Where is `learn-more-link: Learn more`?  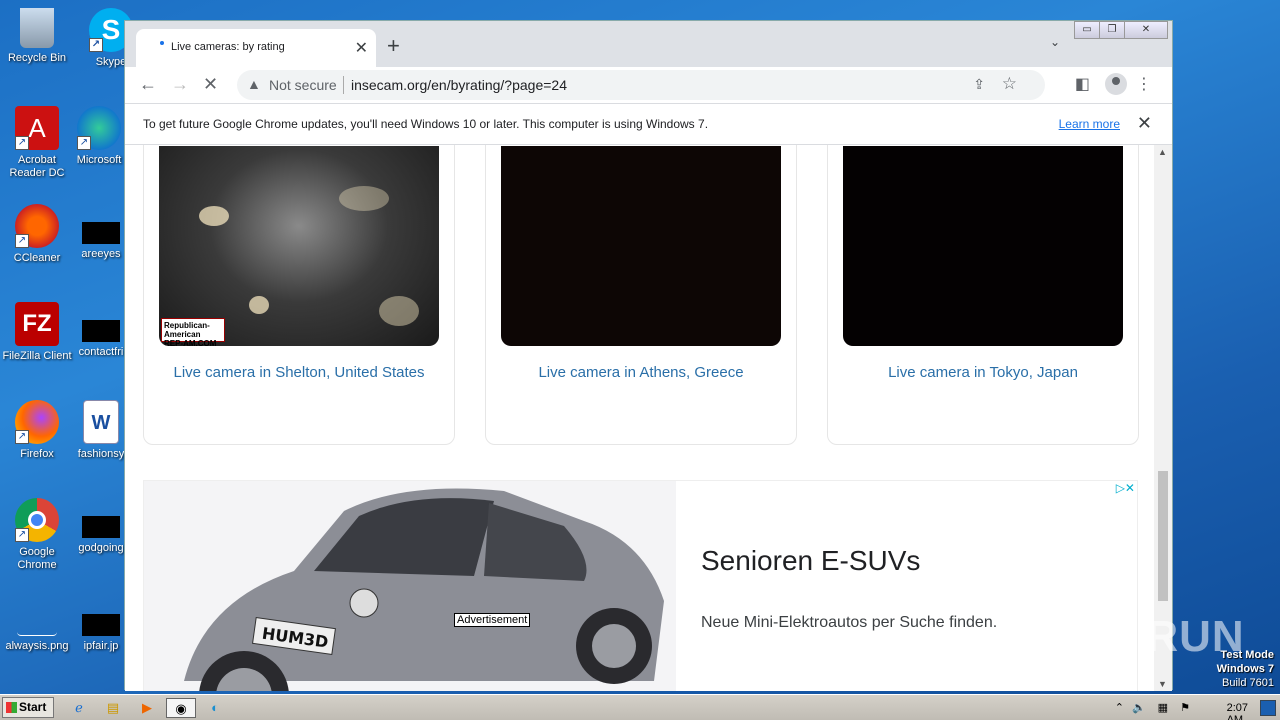 learn-more-link: Learn more is located at coordinates (1089, 124).